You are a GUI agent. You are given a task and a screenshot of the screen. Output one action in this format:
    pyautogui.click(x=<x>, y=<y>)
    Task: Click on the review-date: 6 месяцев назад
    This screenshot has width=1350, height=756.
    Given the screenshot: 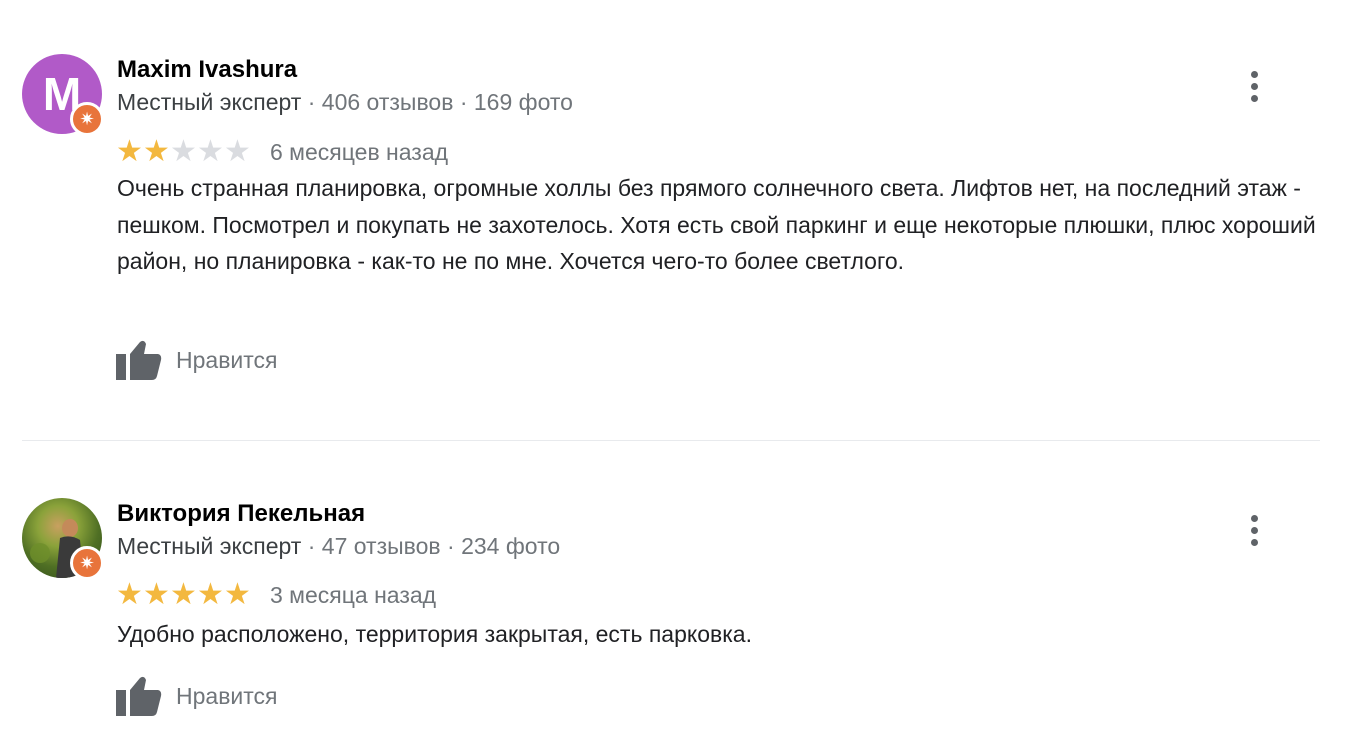 What is the action you would take?
    pyautogui.click(x=359, y=152)
    